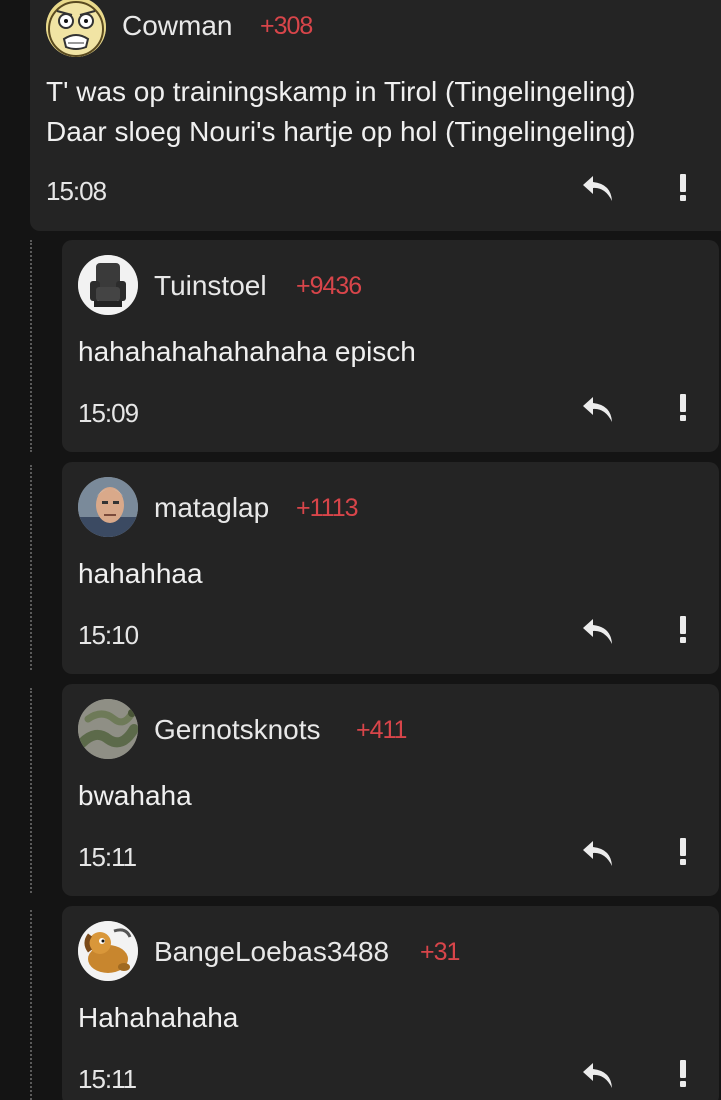  I want to click on score-badge: +411, so click(381, 730).